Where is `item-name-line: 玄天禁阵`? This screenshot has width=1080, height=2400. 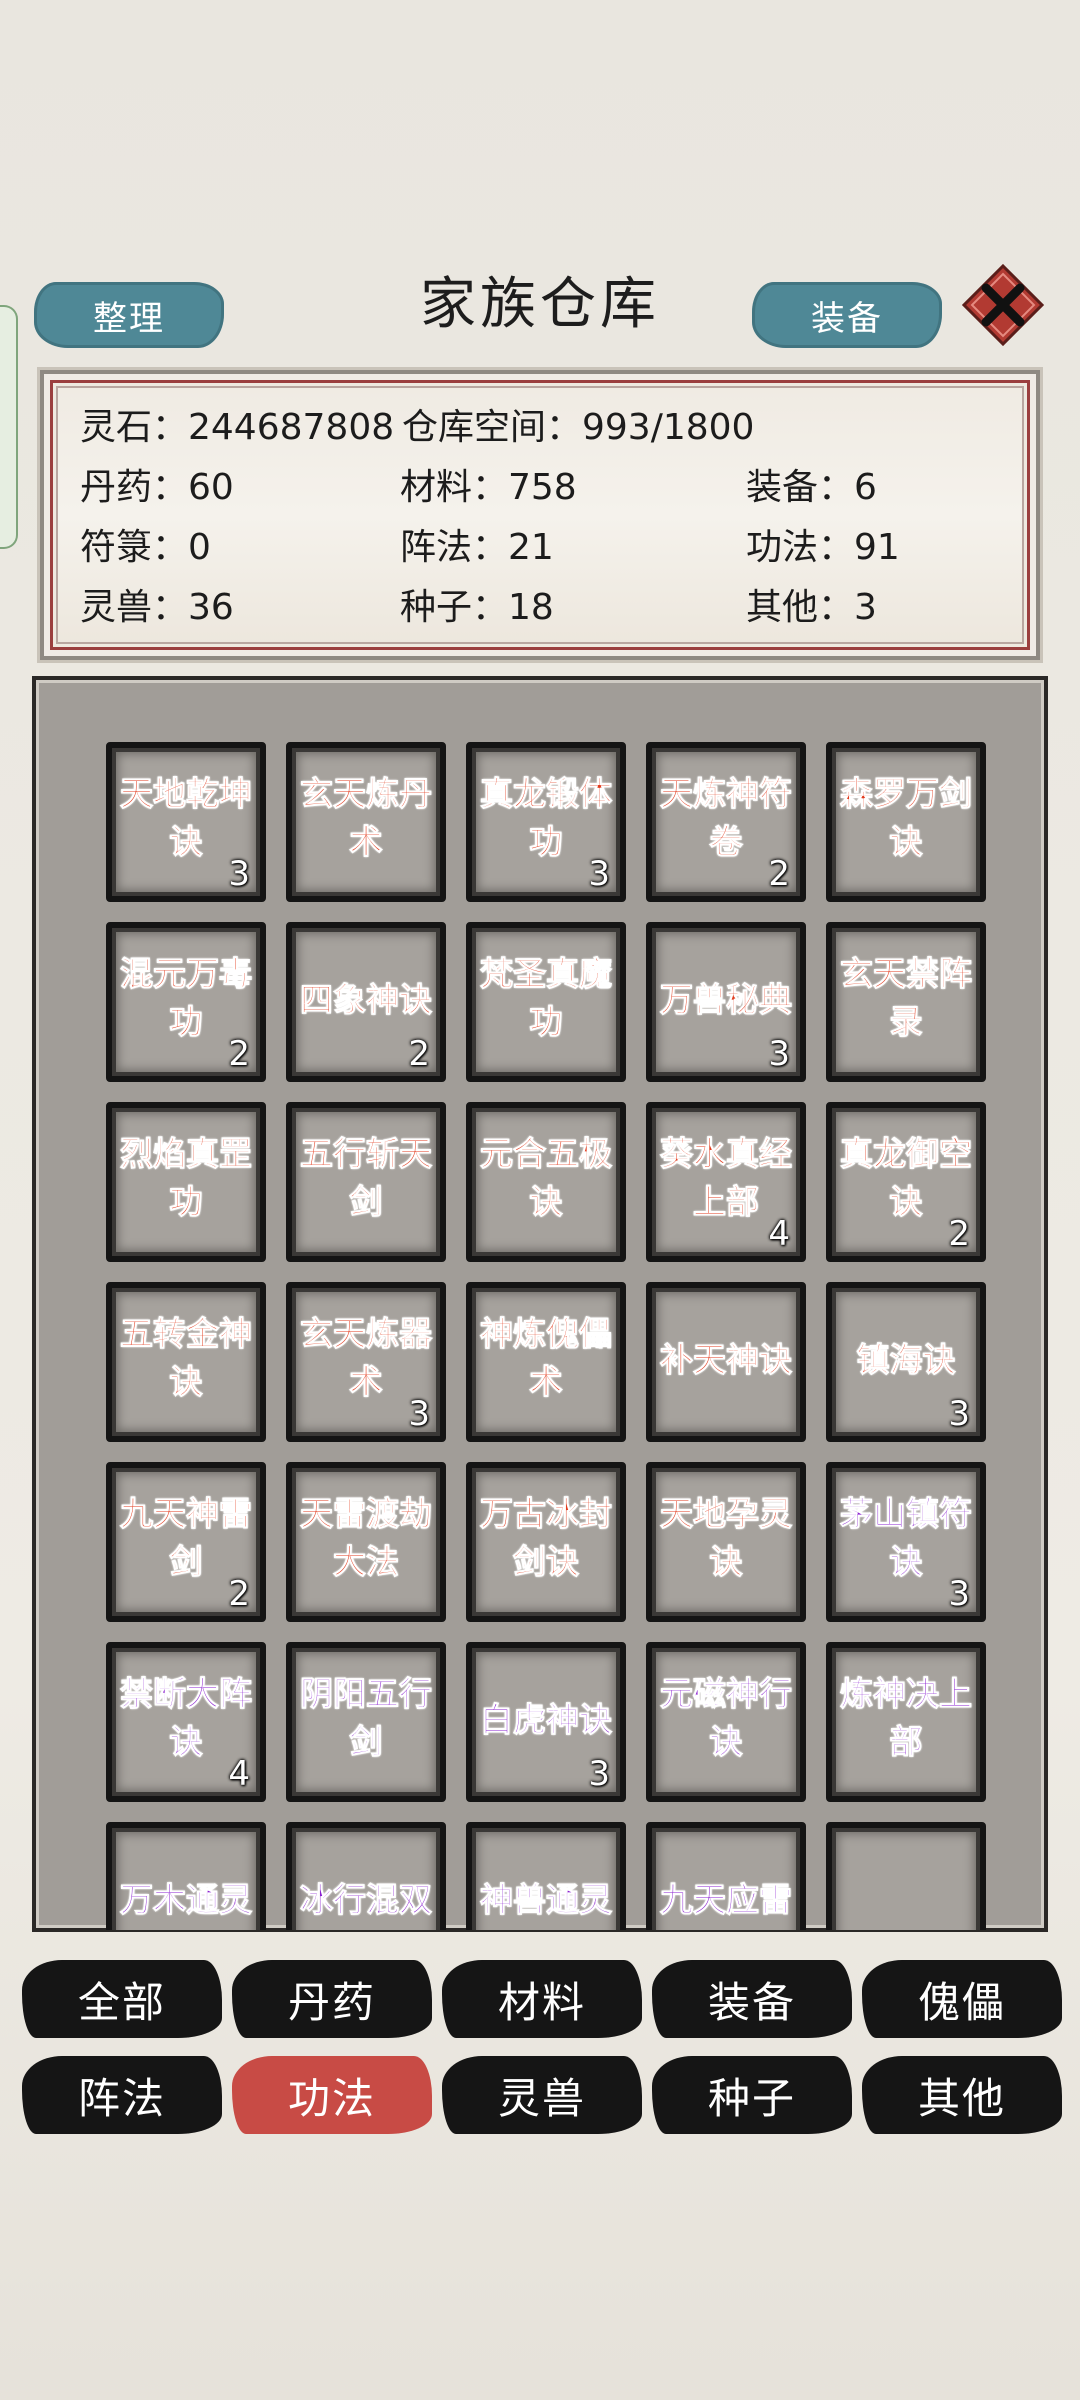 item-name-line: 玄天禁阵 is located at coordinates (906, 974).